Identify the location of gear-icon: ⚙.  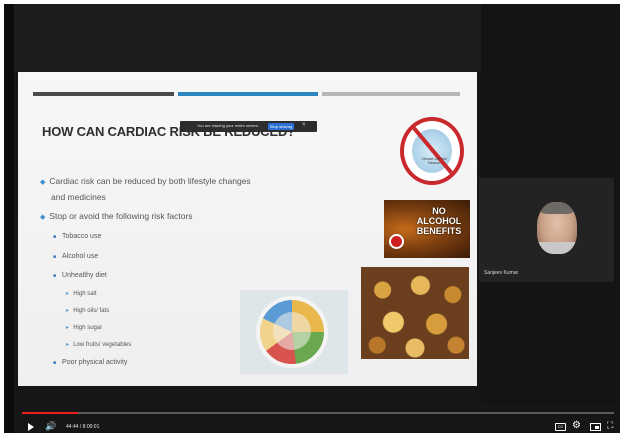
(576, 426).